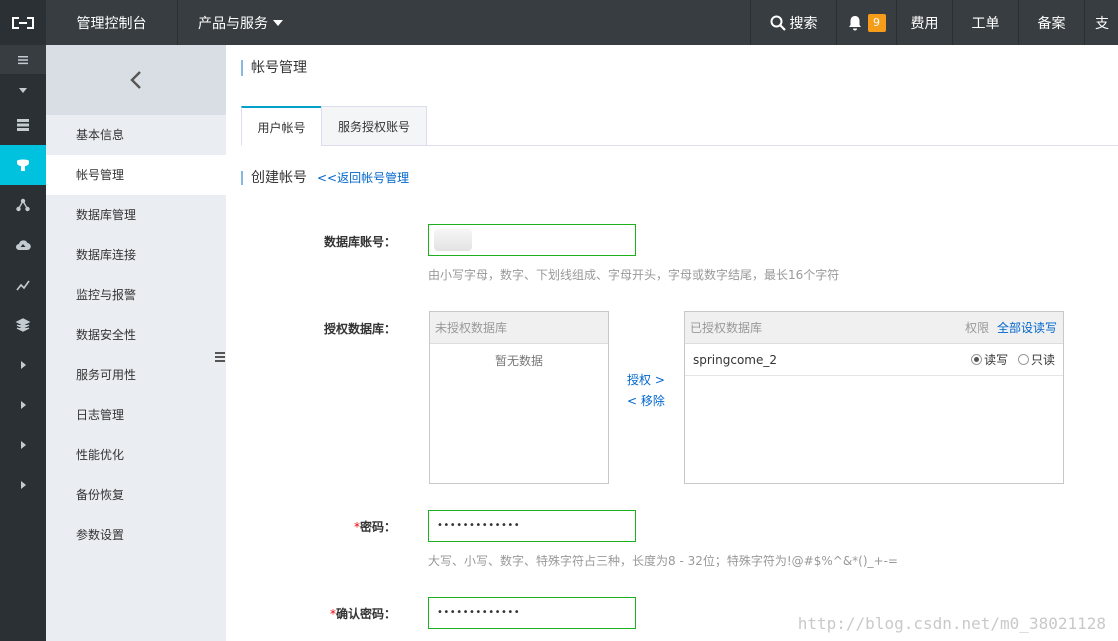 The width and height of the screenshot is (1118, 641). What do you see at coordinates (646, 380) in the screenshot?
I see `authorize-button: 授权 >` at bounding box center [646, 380].